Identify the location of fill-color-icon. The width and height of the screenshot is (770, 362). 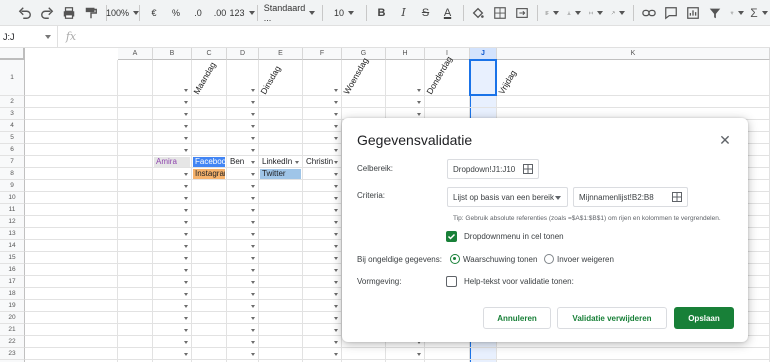
(478, 13).